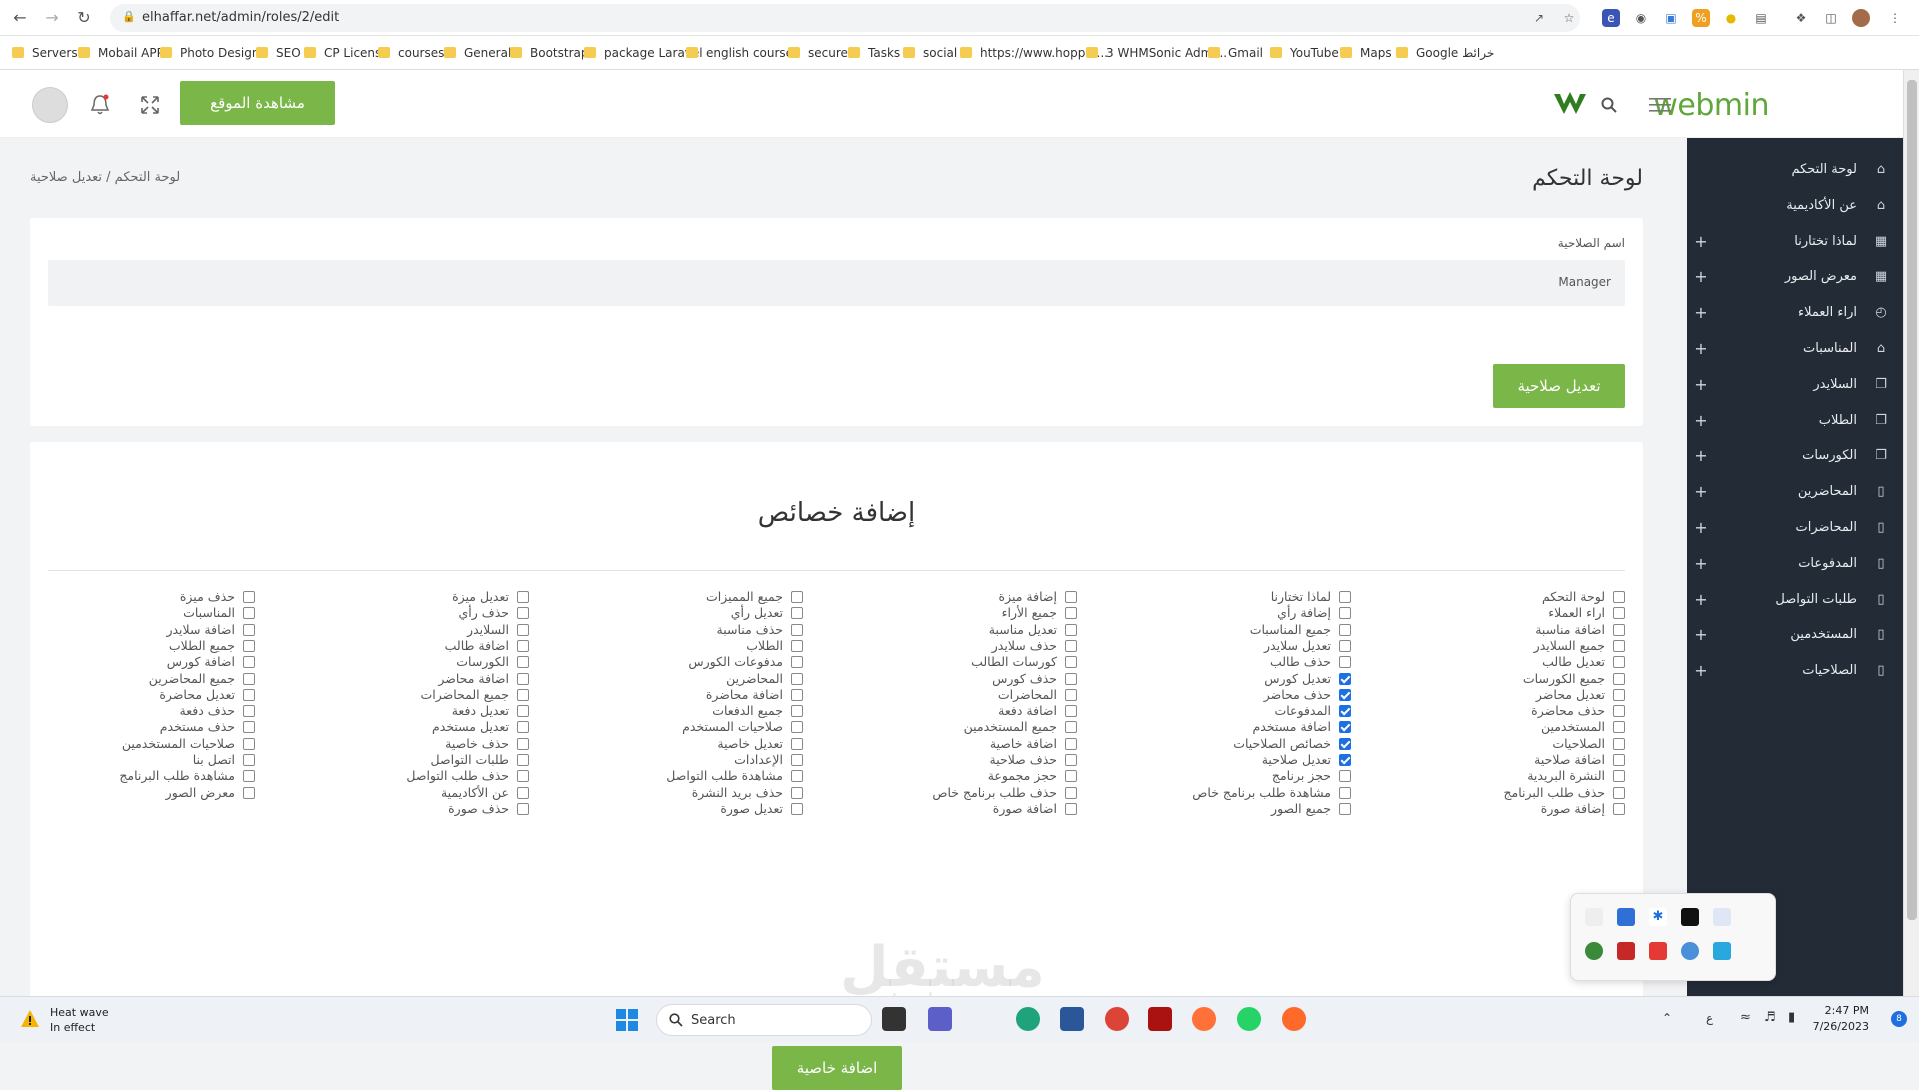 This screenshot has width=1919, height=1090. I want to click on permission-item: اتصل بنا, so click(135, 760).